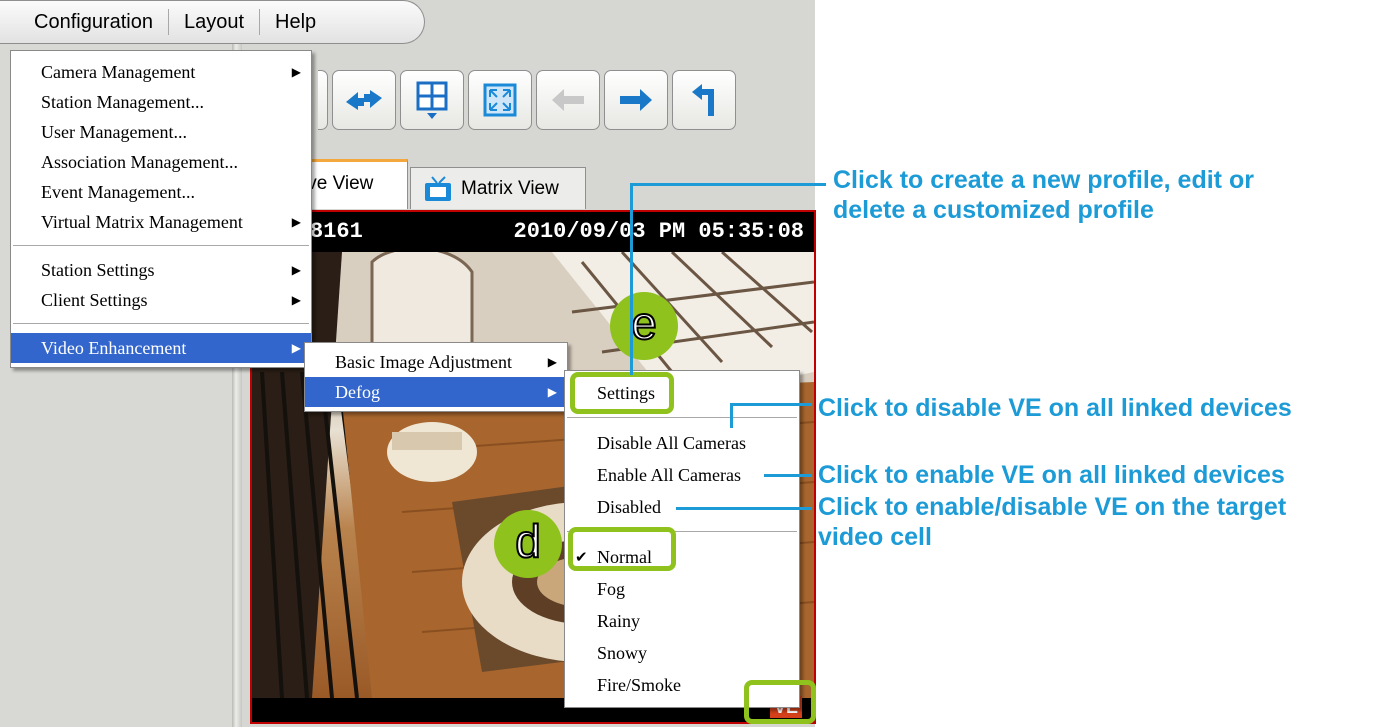 This screenshot has width=1388, height=727. Describe the element at coordinates (671, 443) in the screenshot. I see `menu-item-label: Disable All Cameras` at that location.